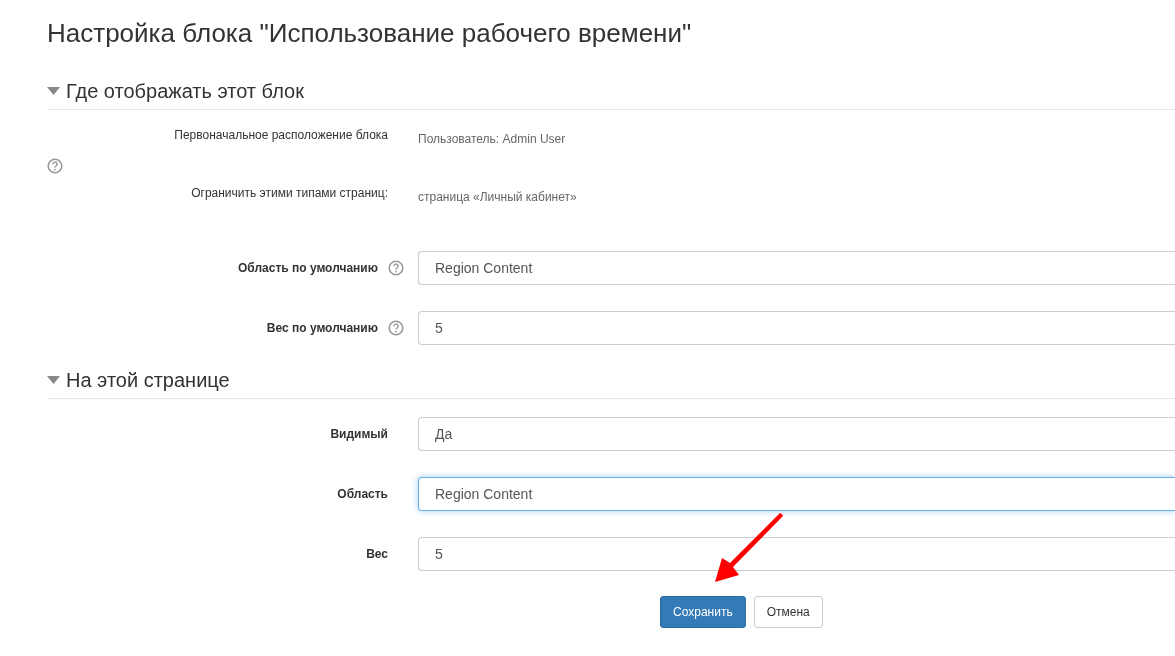  Describe the element at coordinates (497, 196) in the screenshot. I see `static-value: страница «Личный кабинет»` at that location.